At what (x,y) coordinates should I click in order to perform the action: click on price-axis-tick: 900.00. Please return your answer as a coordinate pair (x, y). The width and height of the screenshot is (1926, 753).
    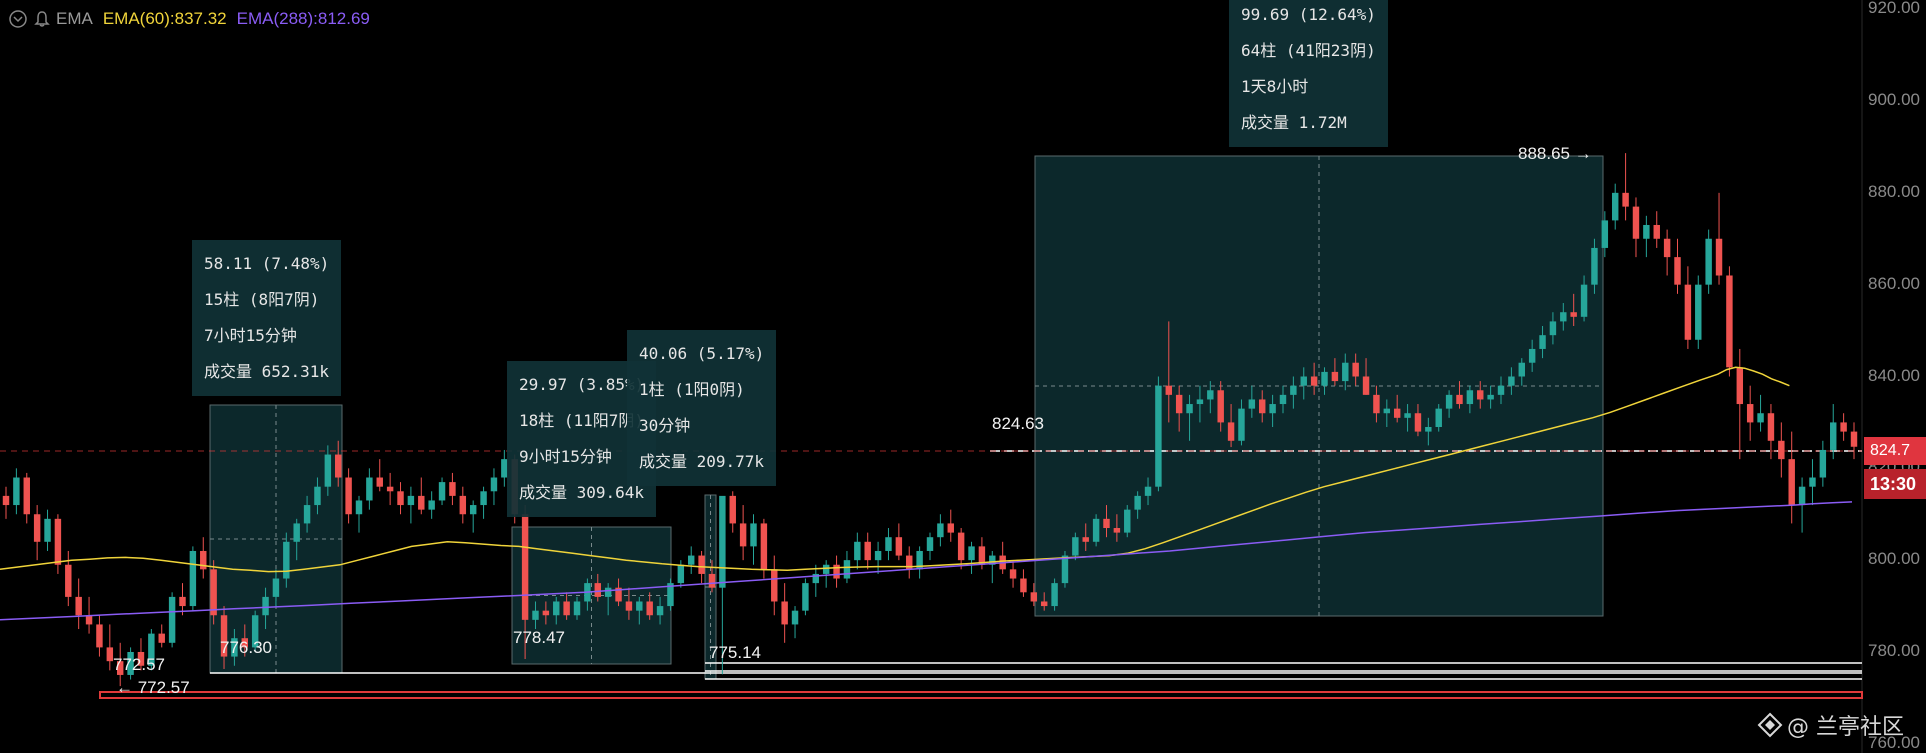
    Looking at the image, I should click on (1894, 99).